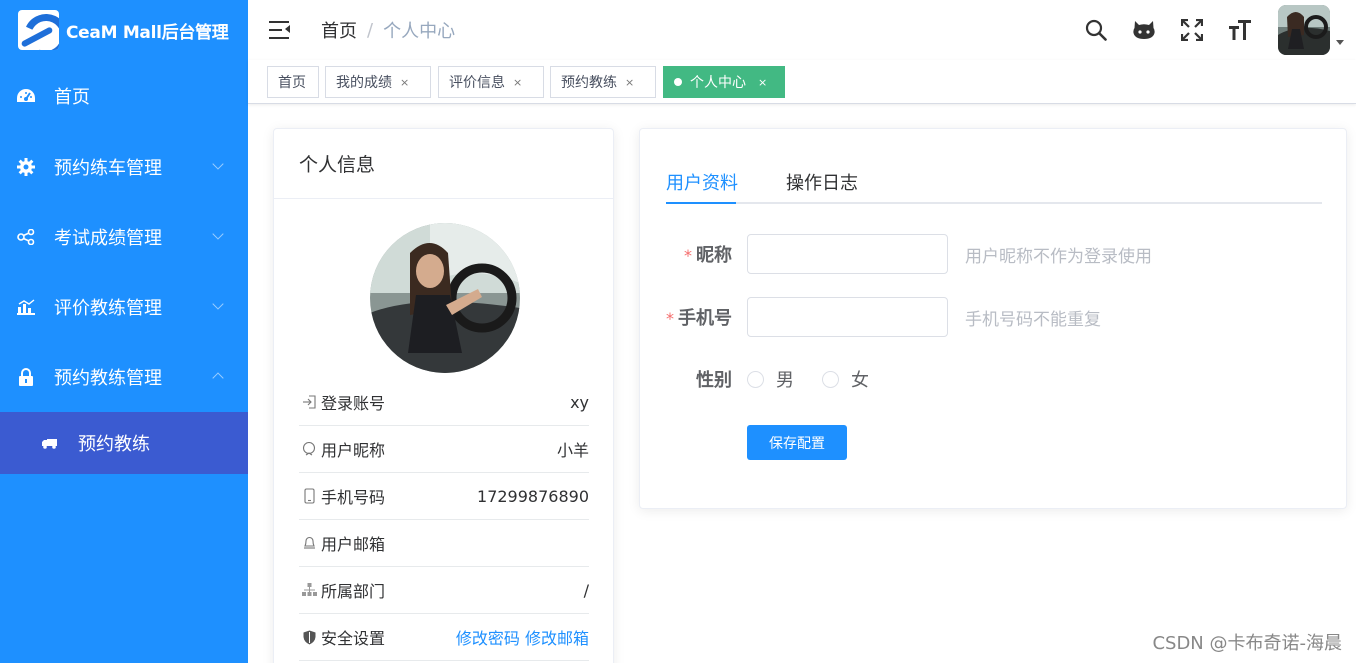 The height and width of the screenshot is (663, 1356). Describe the element at coordinates (72, 97) in the screenshot. I see `sidebar-item-label: 首页` at that location.